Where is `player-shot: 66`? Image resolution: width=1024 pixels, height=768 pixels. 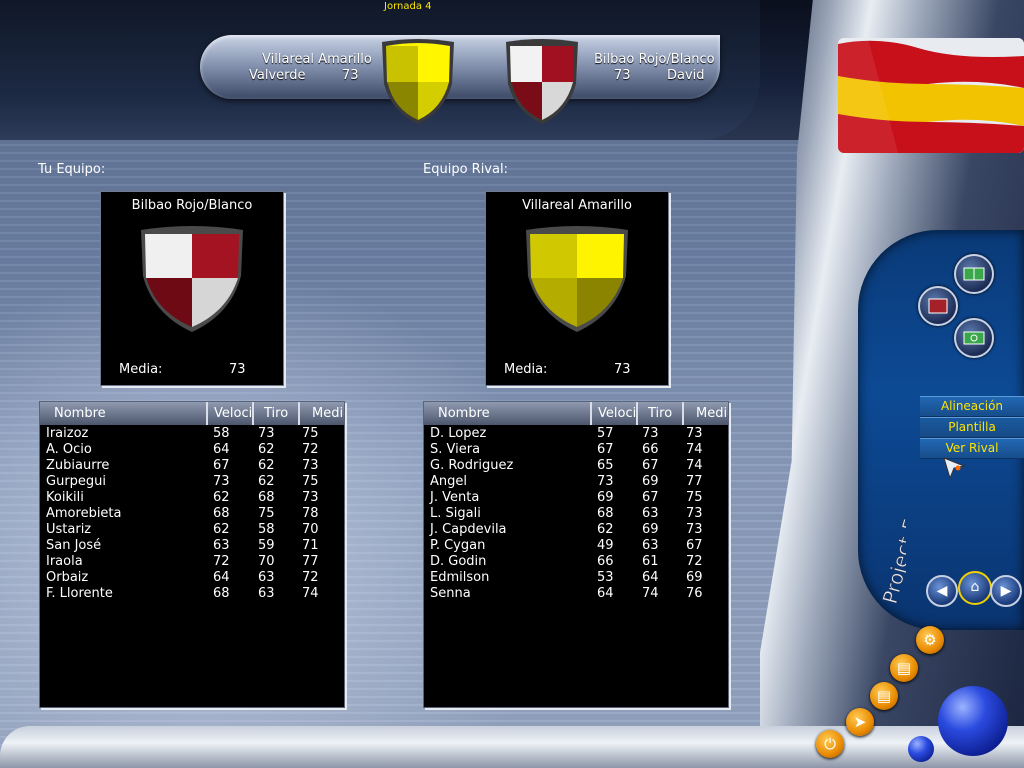 player-shot: 66 is located at coordinates (650, 449).